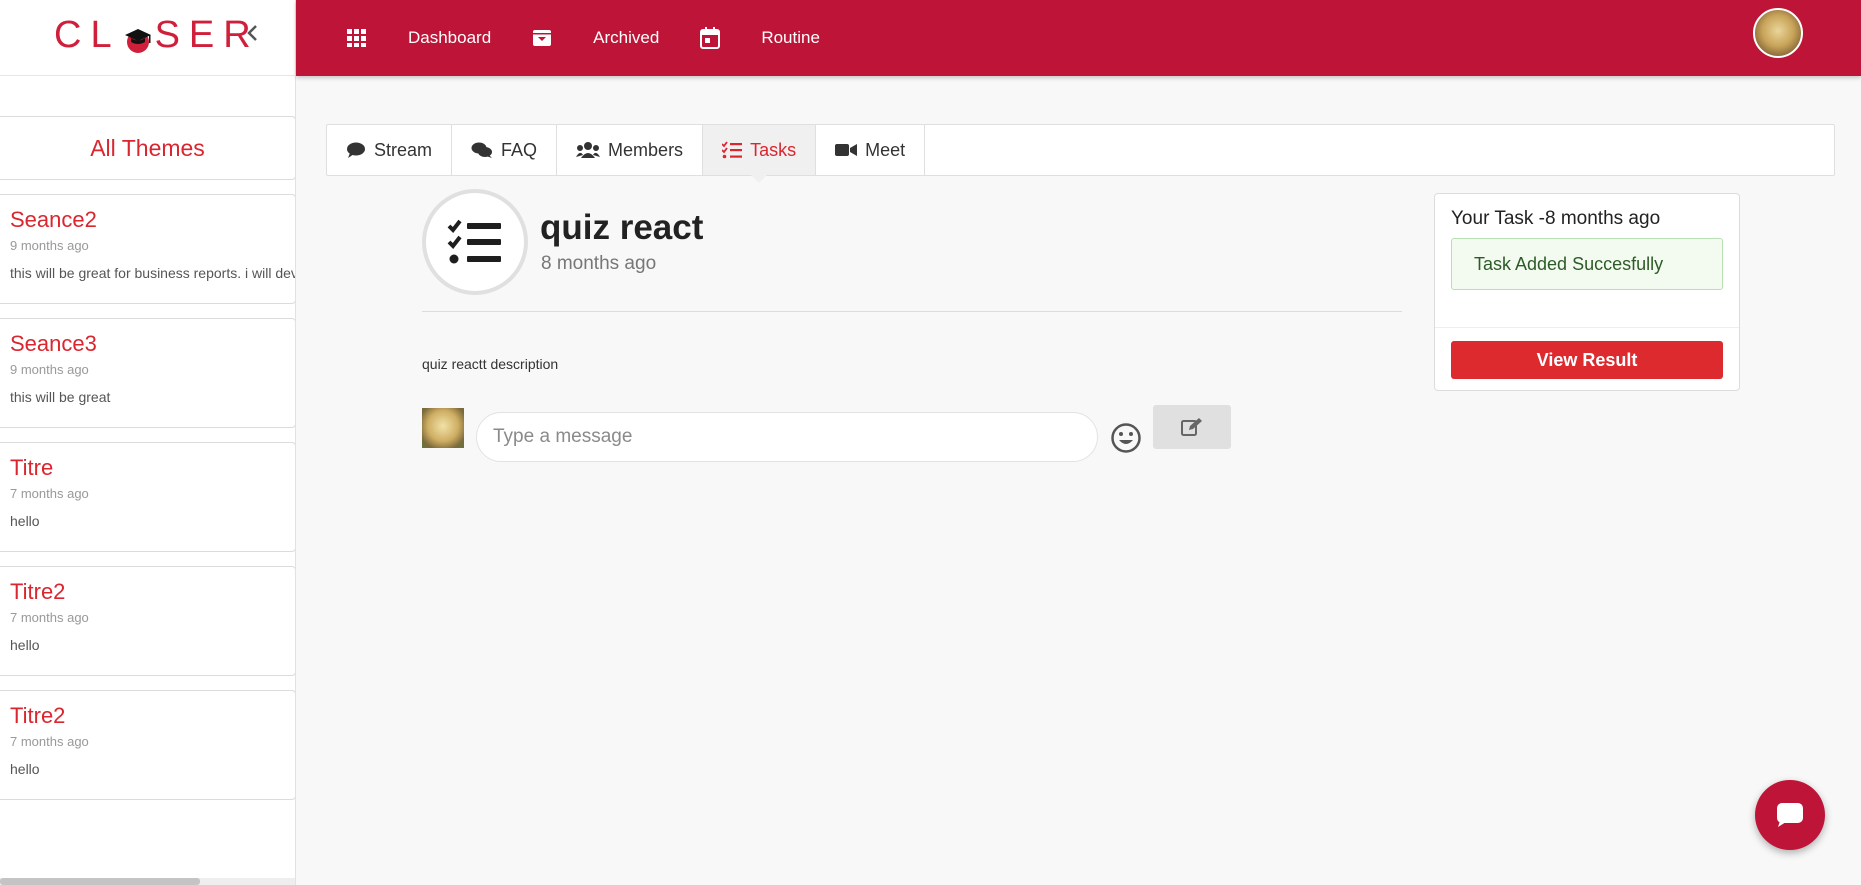 This screenshot has height=885, width=1861. What do you see at coordinates (1080, 153) in the screenshot?
I see `class-tabs: Stream FAQ Members Tasks Meet` at bounding box center [1080, 153].